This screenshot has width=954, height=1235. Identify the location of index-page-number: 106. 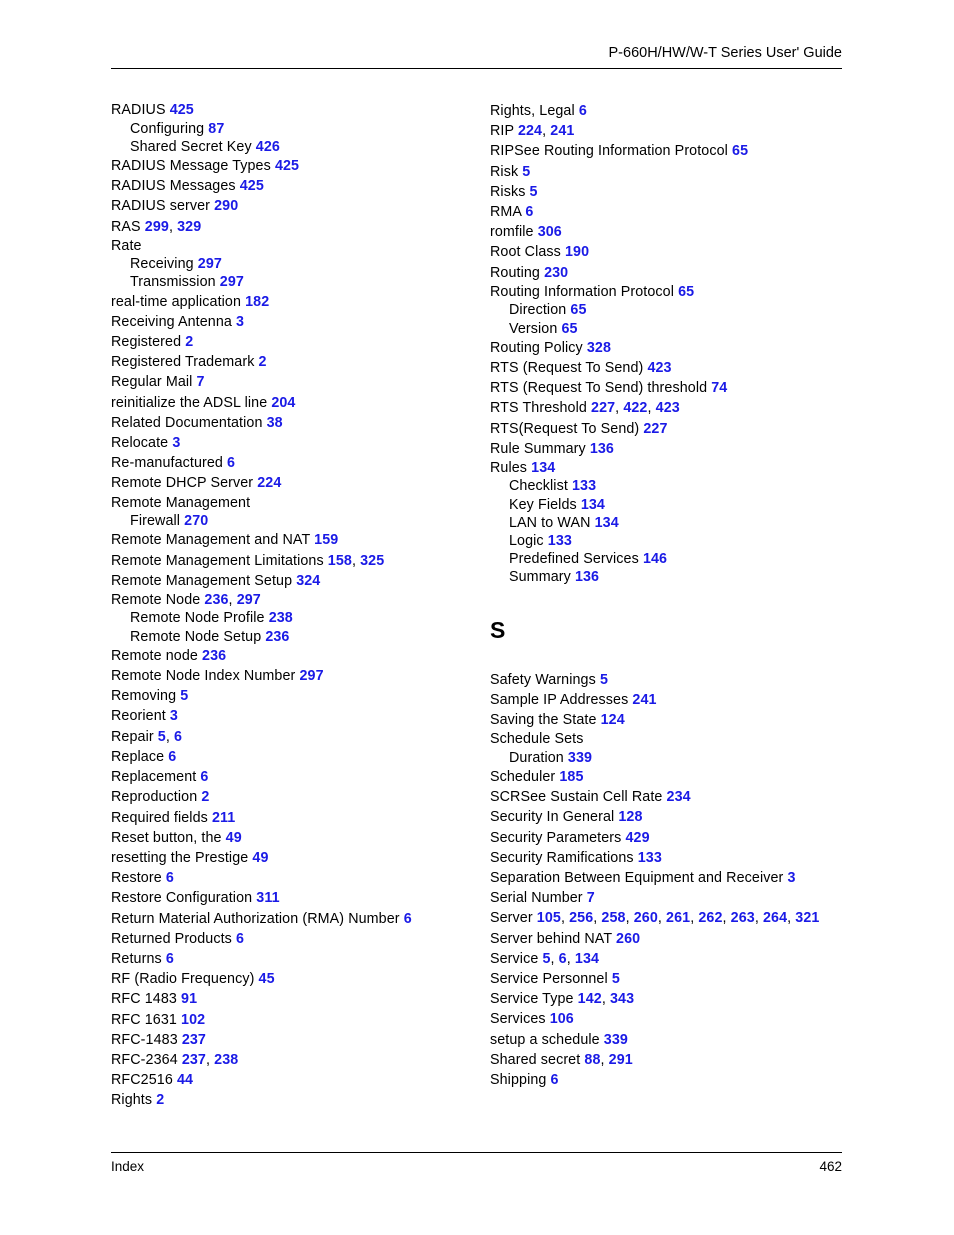
(562, 1019).